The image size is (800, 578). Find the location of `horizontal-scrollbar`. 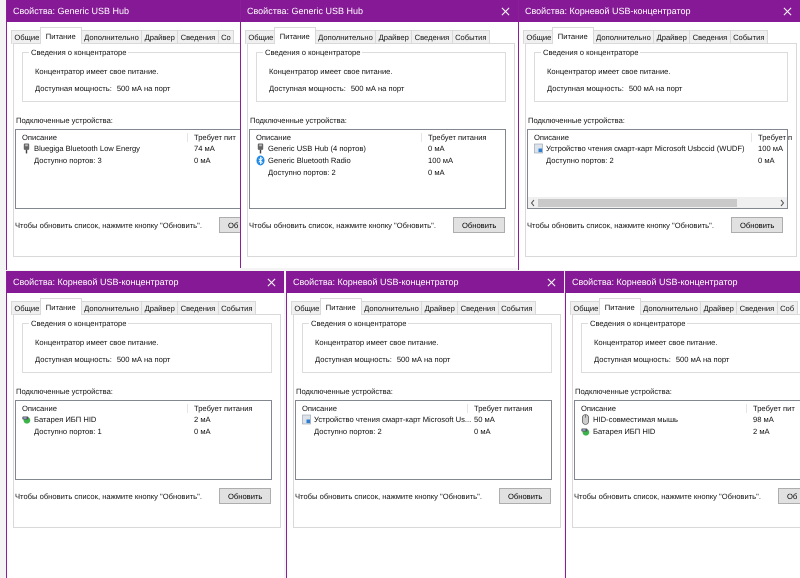

horizontal-scrollbar is located at coordinates (657, 202).